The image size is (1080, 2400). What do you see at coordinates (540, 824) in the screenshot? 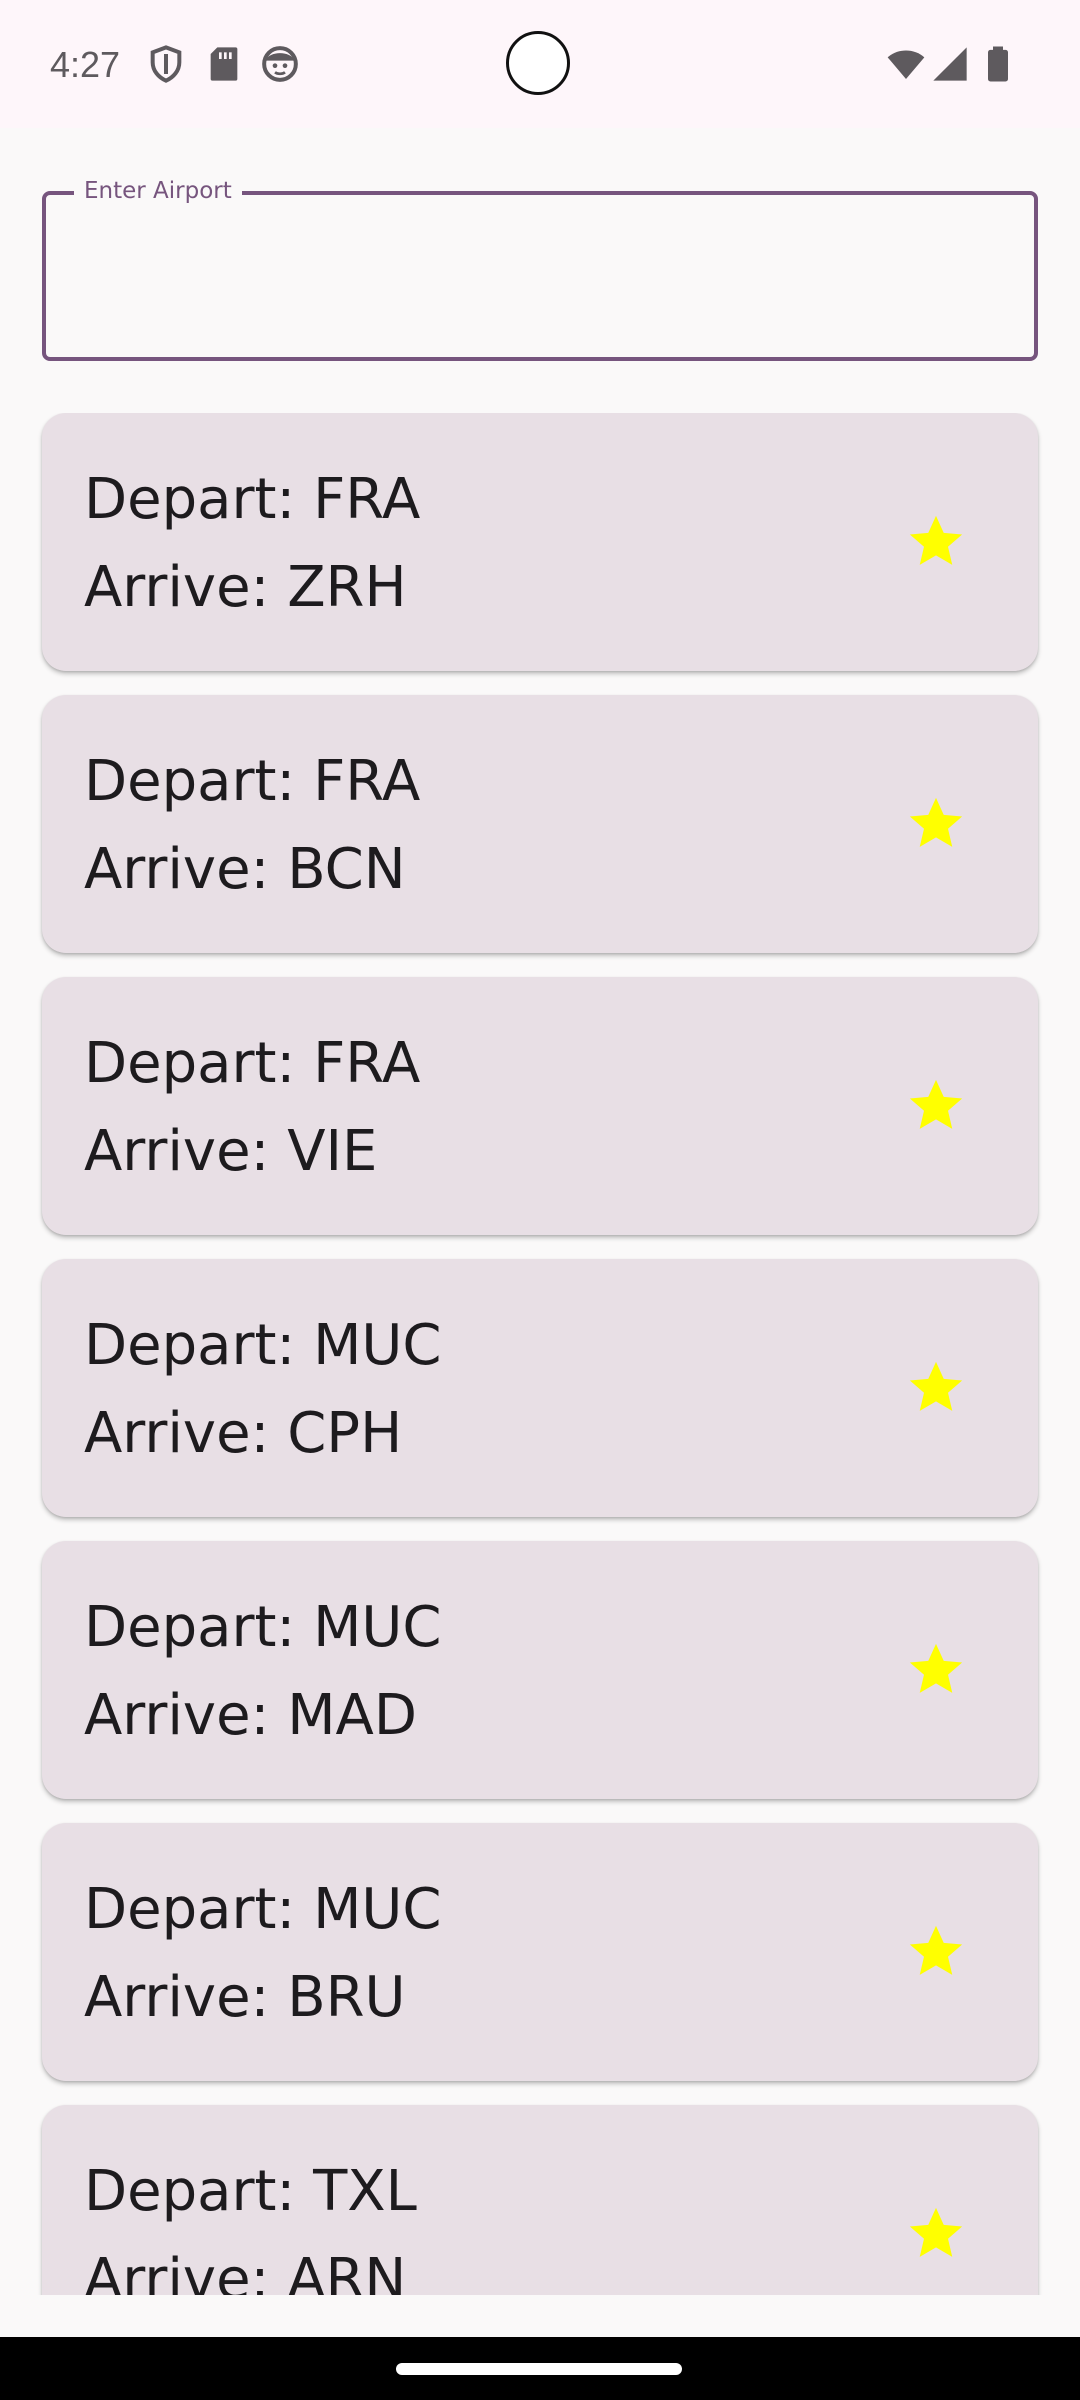
I see `flight-card: Depart: FRA Arrive: BCN` at bounding box center [540, 824].